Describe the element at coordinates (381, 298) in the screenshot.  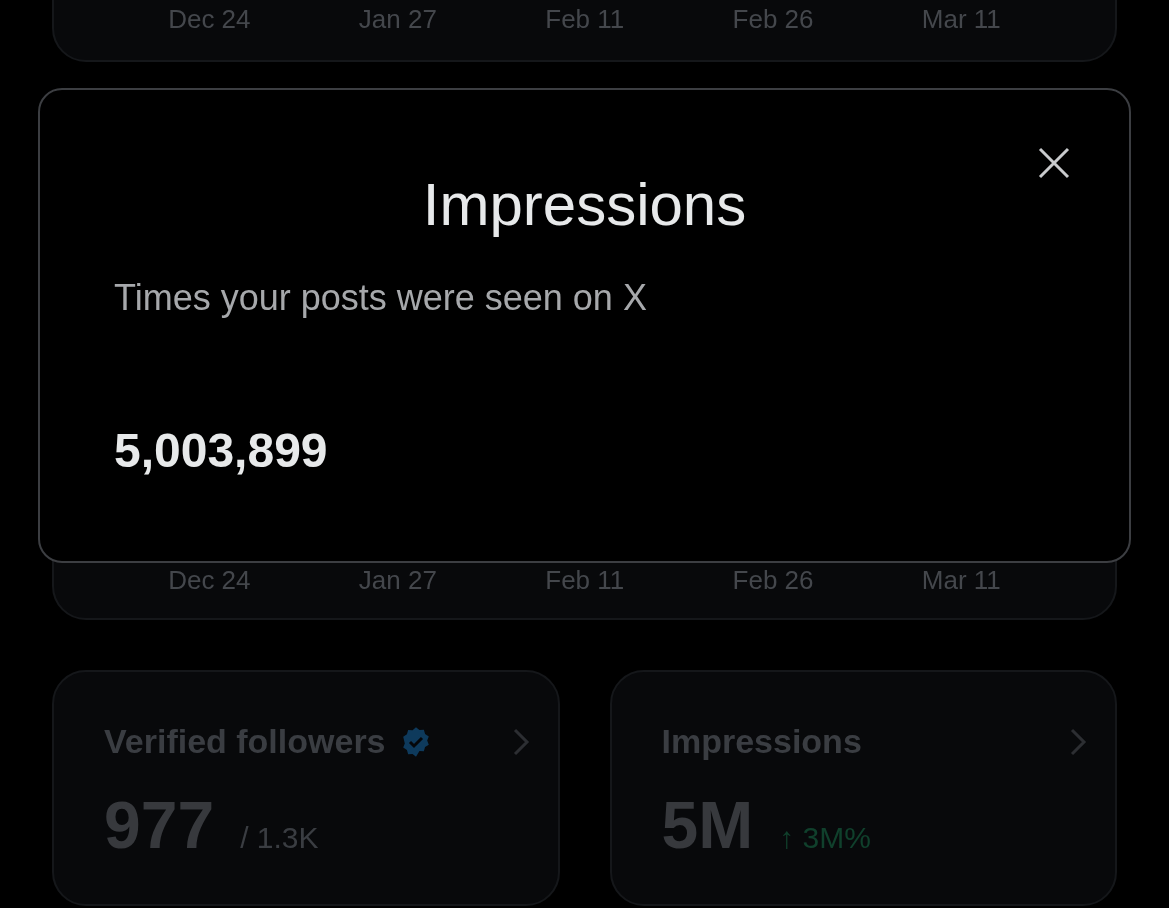
I see `dialog-description: Times your posts were seen on X` at that location.